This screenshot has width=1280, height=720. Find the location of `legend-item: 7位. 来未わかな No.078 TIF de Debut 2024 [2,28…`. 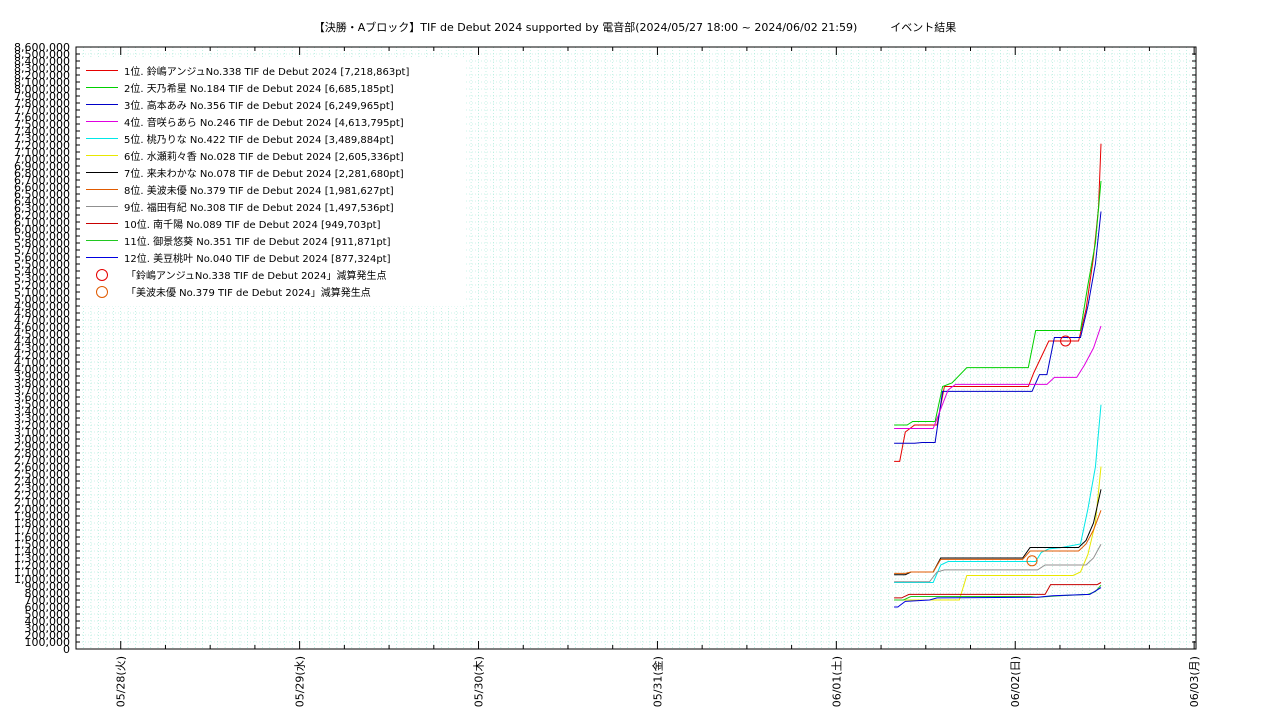

legend-item: 7位. 来未わかな No.078 TIF de Debut 2024 [2,28… is located at coordinates (243, 172).